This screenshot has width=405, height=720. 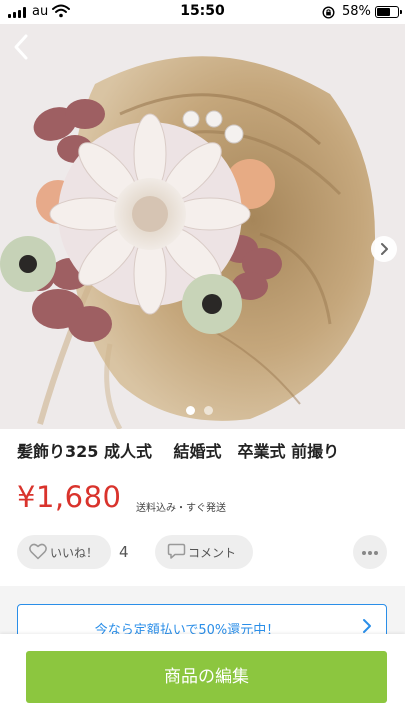 I want to click on like-button: いいね！, so click(x=64, y=552).